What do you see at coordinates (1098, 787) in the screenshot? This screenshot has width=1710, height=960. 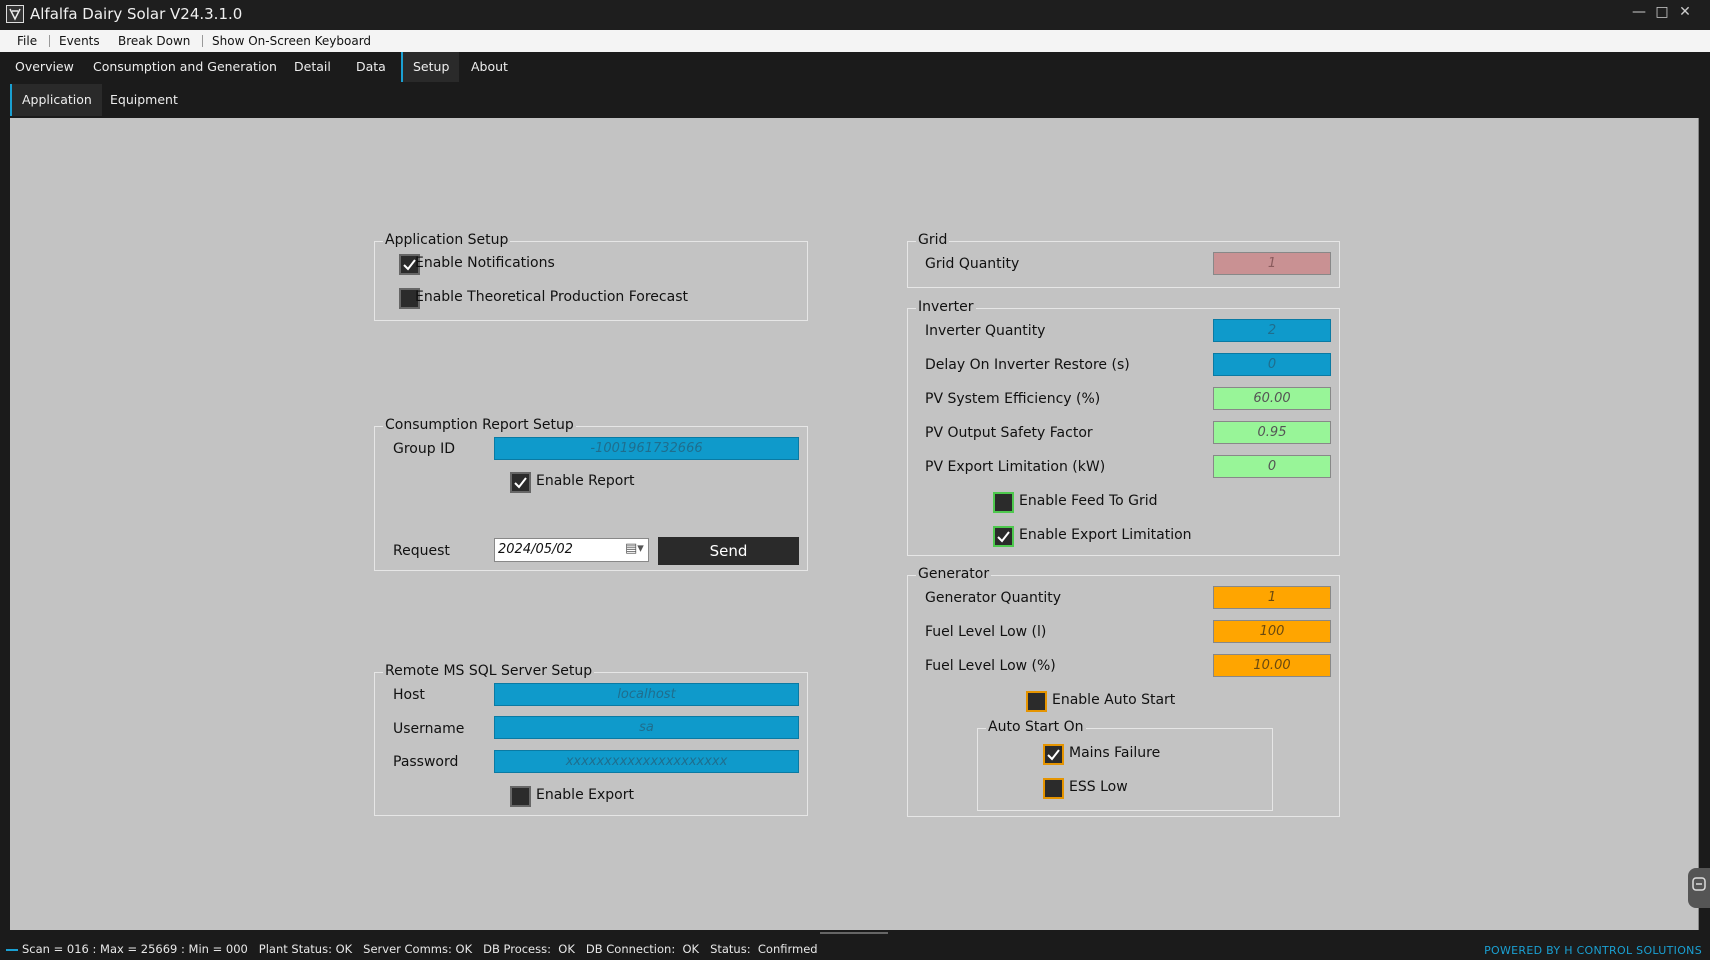 I see `ess-low-label: ESS Low` at bounding box center [1098, 787].